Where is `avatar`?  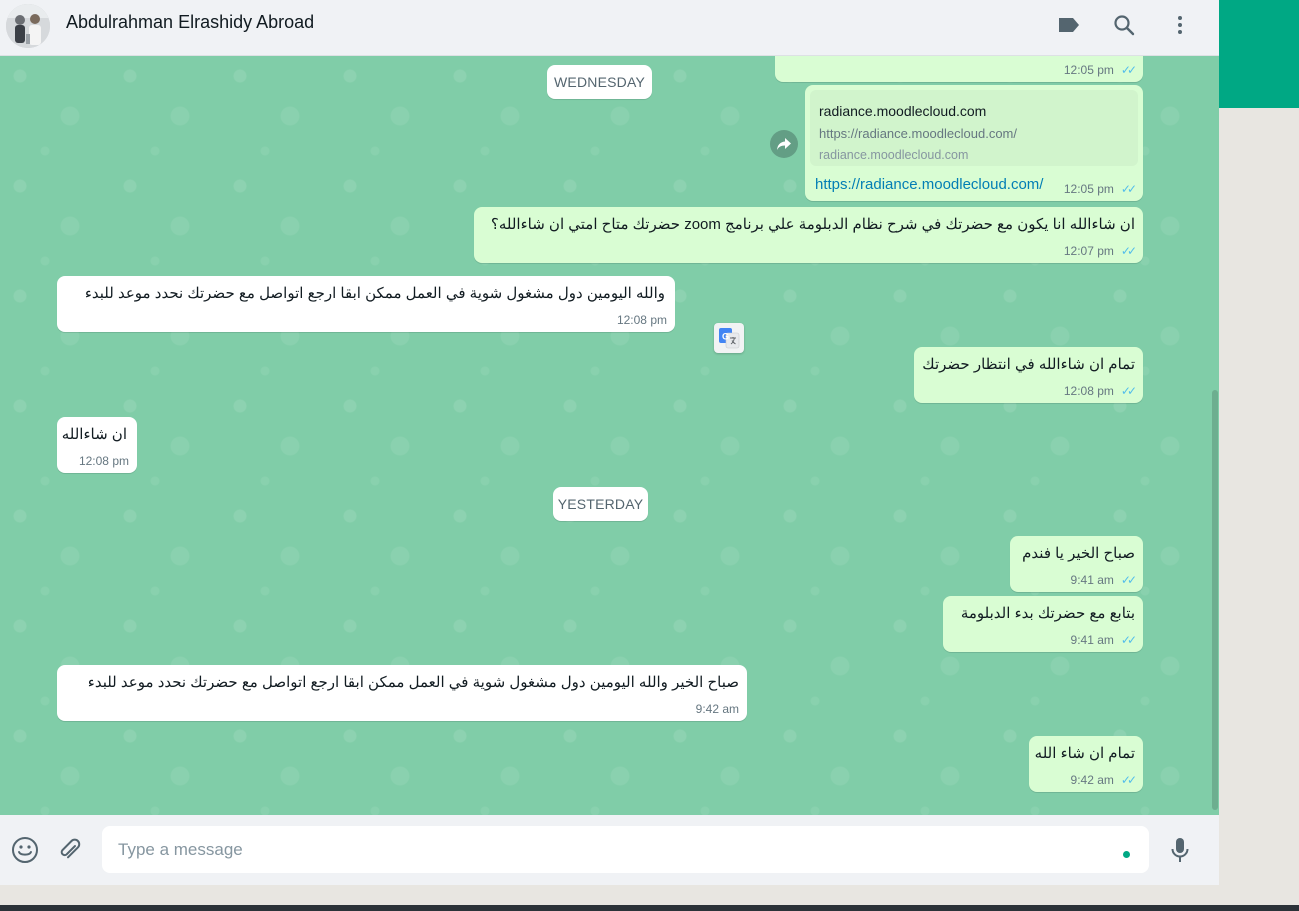
avatar is located at coordinates (28, 26).